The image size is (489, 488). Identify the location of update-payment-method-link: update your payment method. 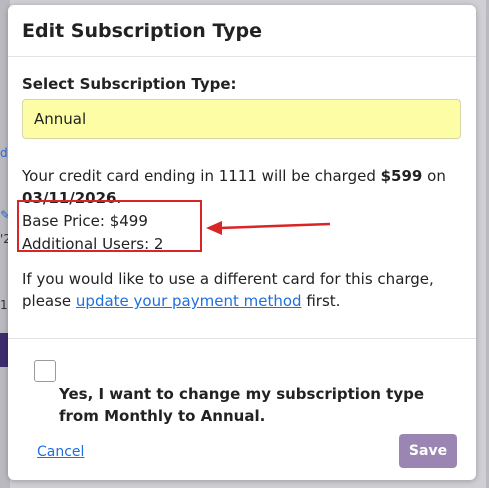
(189, 301).